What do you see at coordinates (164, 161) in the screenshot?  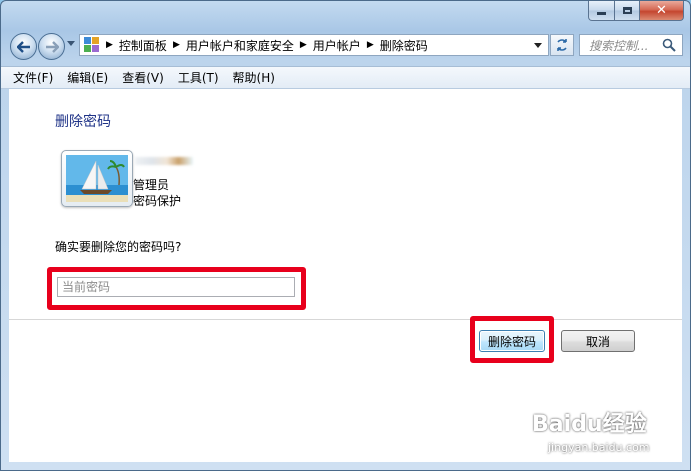 I see `user-name-redacted` at bounding box center [164, 161].